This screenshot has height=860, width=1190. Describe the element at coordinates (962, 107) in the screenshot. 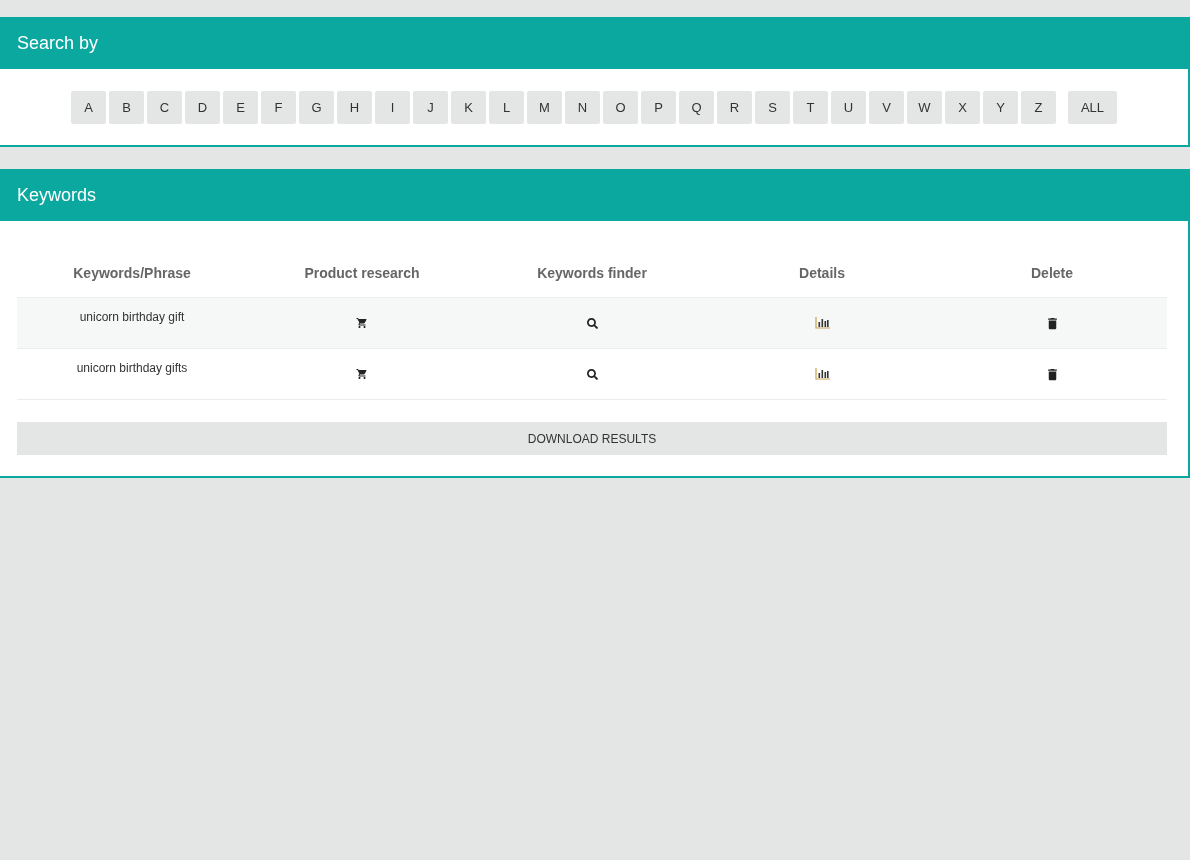

I see `letter-button: X` at that location.